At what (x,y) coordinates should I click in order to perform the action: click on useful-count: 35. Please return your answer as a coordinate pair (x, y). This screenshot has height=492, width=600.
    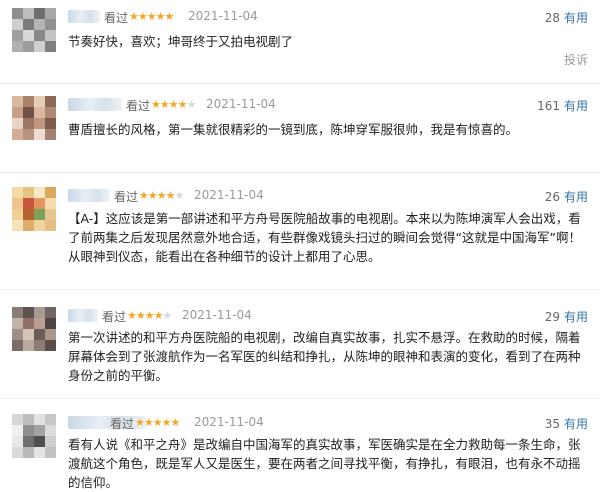
    Looking at the image, I should click on (552, 424).